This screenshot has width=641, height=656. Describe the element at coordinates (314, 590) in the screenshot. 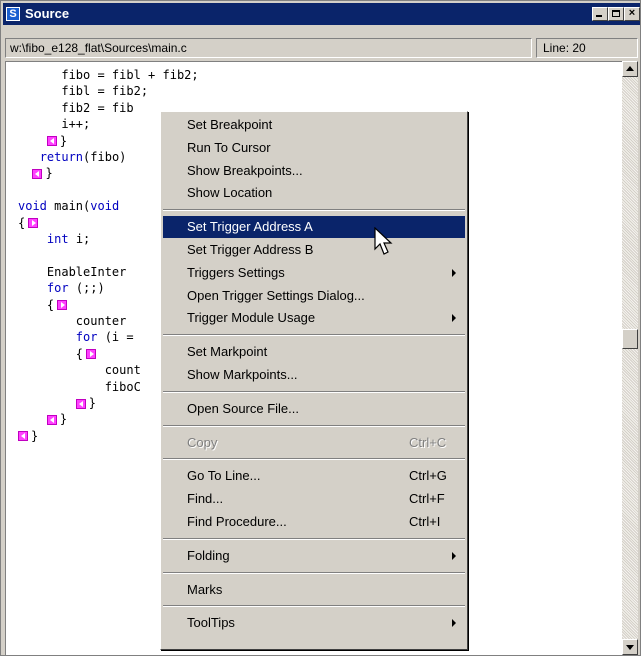

I see `menu-item-marks: Marks` at that location.